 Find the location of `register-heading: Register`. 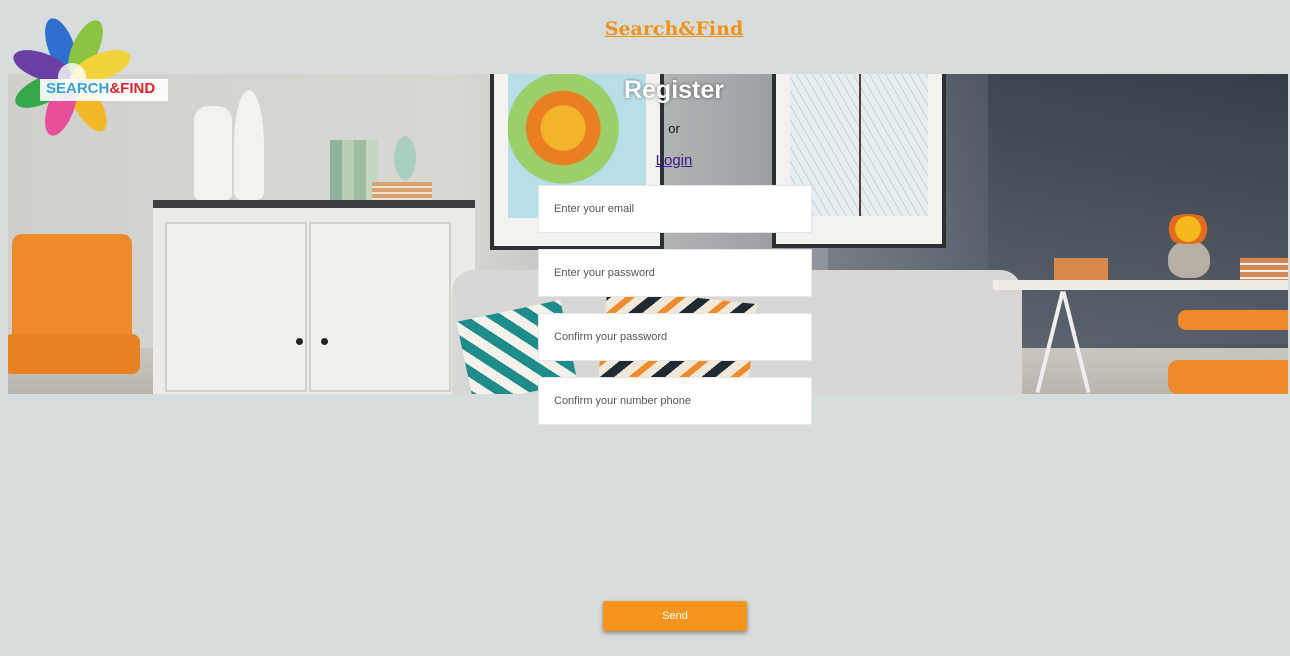

register-heading: Register is located at coordinates (674, 90).